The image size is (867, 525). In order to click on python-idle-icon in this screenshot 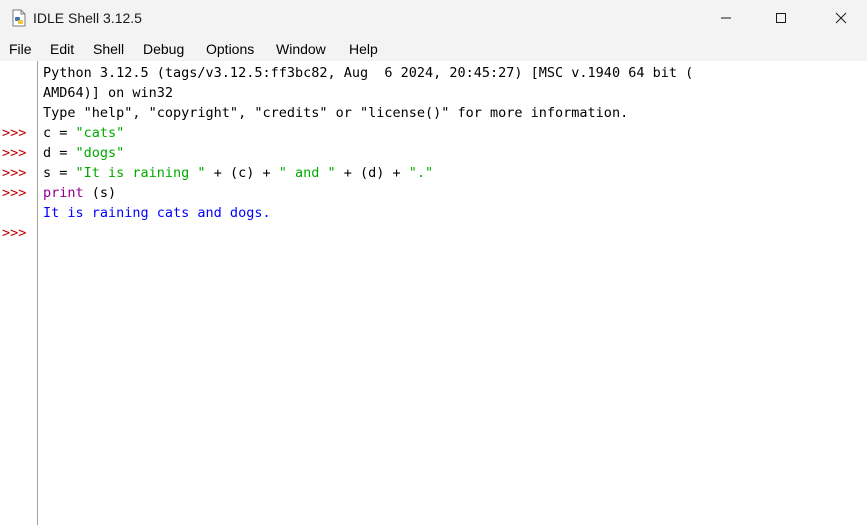, I will do `click(19, 18)`.